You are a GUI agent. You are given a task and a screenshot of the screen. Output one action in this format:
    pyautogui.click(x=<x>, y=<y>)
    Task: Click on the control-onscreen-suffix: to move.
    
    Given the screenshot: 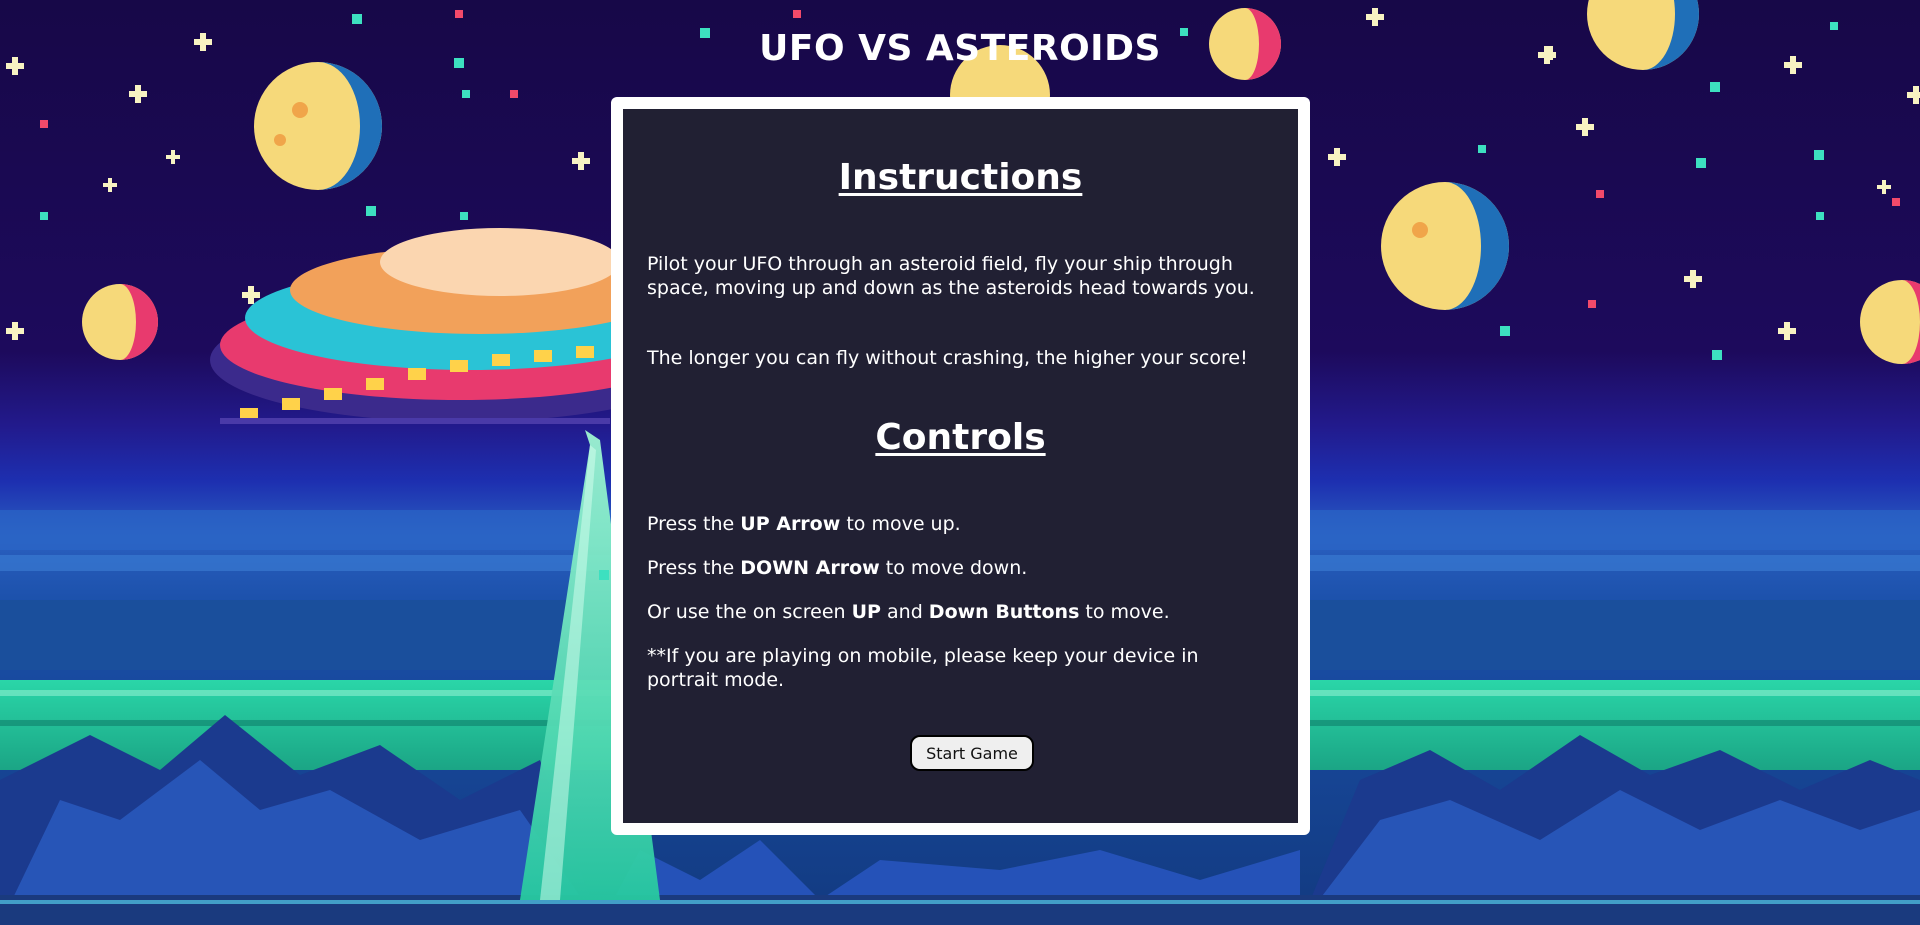 What is the action you would take?
    pyautogui.click(x=1124, y=612)
    